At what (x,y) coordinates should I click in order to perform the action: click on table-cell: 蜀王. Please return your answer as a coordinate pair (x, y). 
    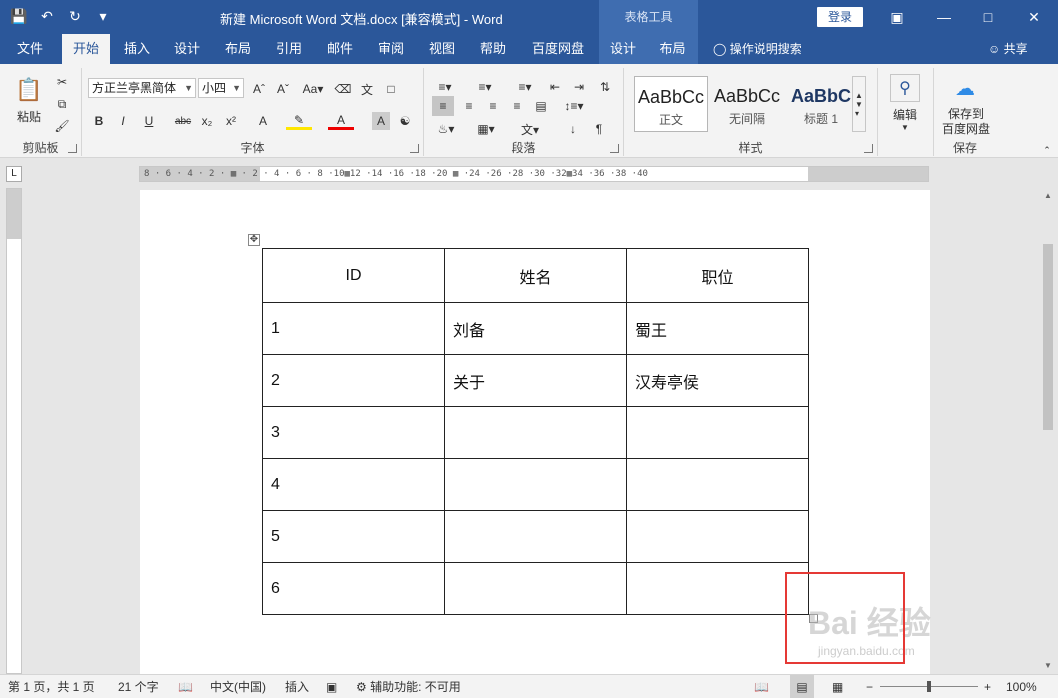
    Looking at the image, I should click on (717, 328).